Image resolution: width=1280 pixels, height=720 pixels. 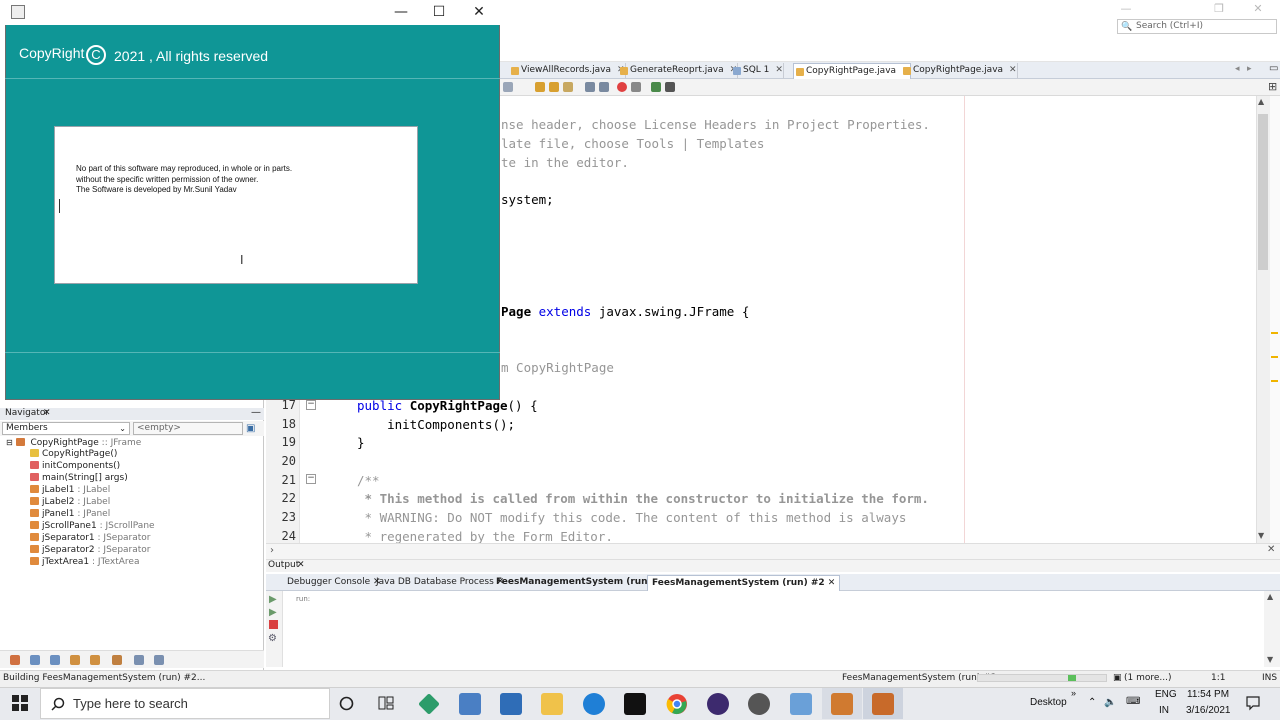 I want to click on toolbar-icon-comment, so click(x=656, y=87).